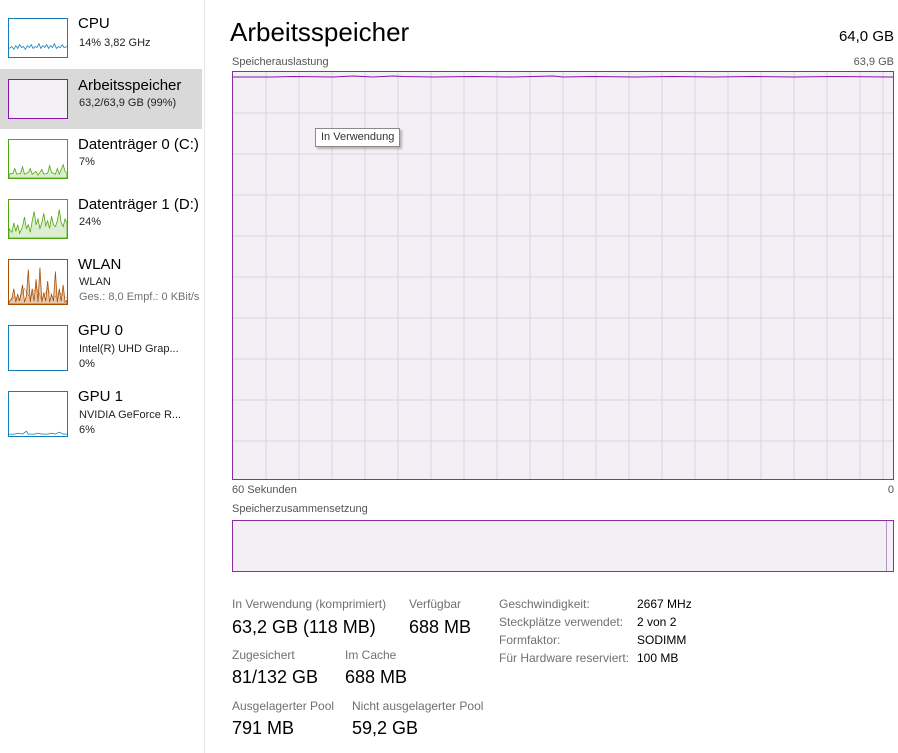 The image size is (898, 753). I want to click on speed-value: 2667 MHz, so click(664, 604).